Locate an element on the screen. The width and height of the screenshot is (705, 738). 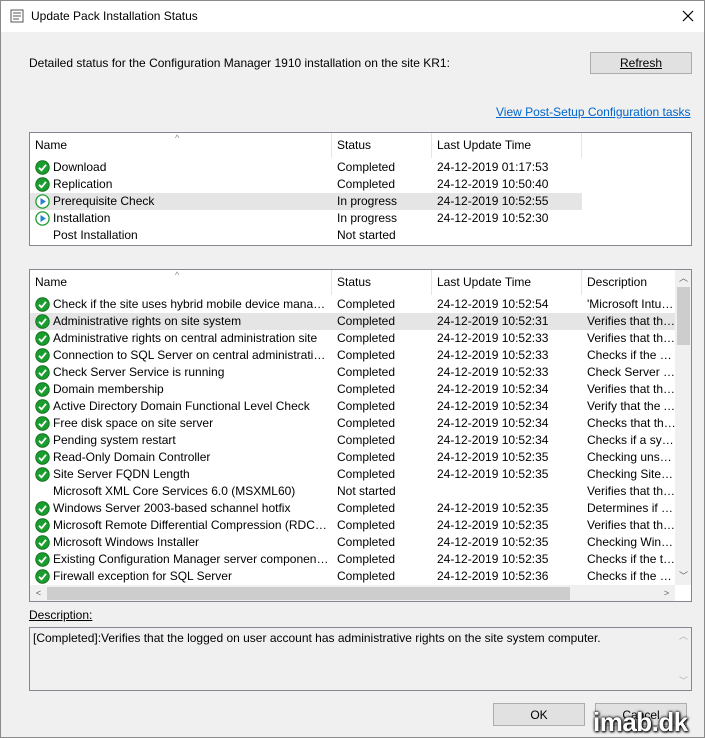
close-button is located at coordinates (688, 16).